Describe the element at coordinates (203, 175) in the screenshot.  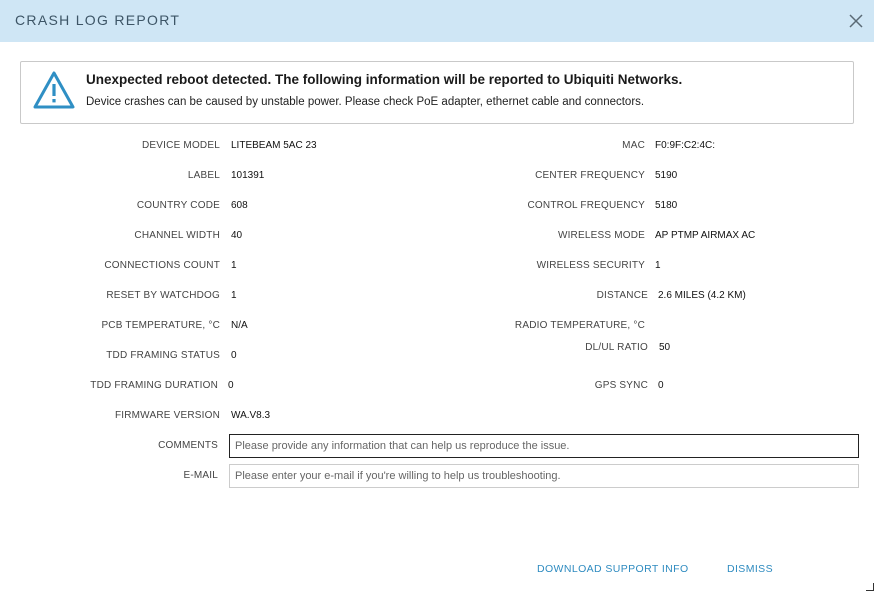
I see `label-label: LABEL` at that location.